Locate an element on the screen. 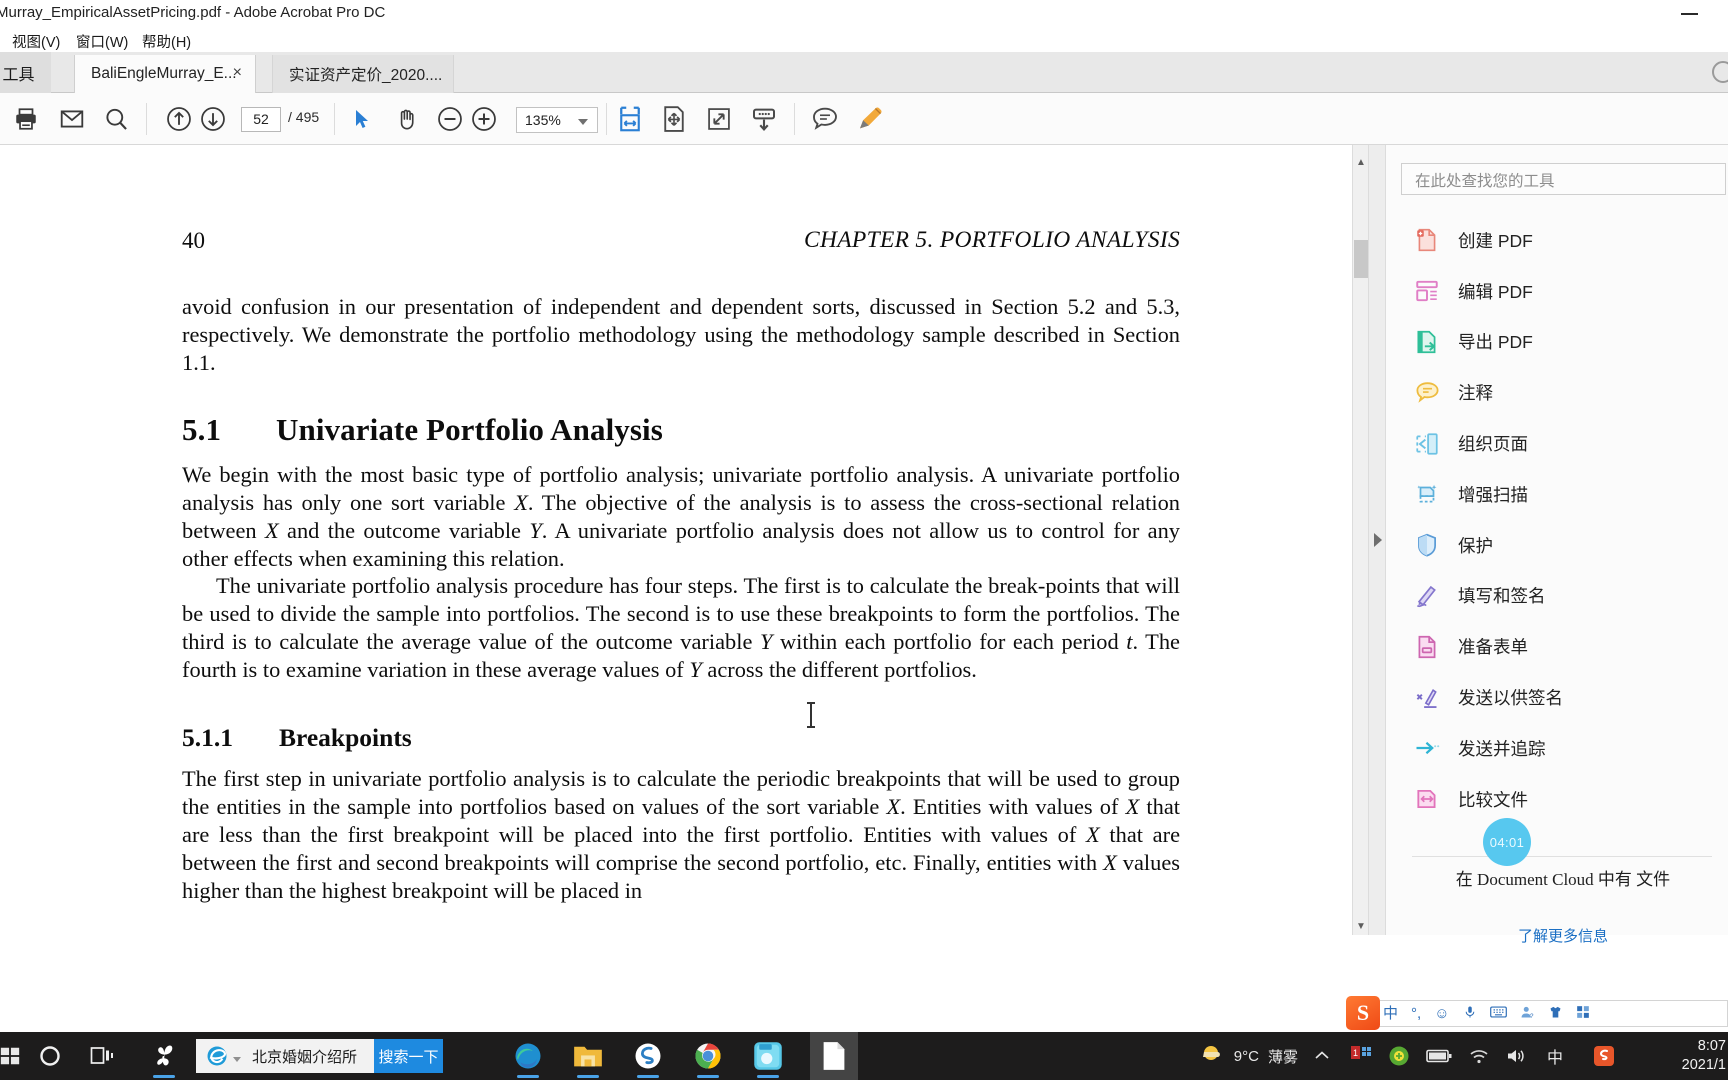 The width and height of the screenshot is (1728, 1080). emoji-icon: ☺ is located at coordinates (1441, 1013).